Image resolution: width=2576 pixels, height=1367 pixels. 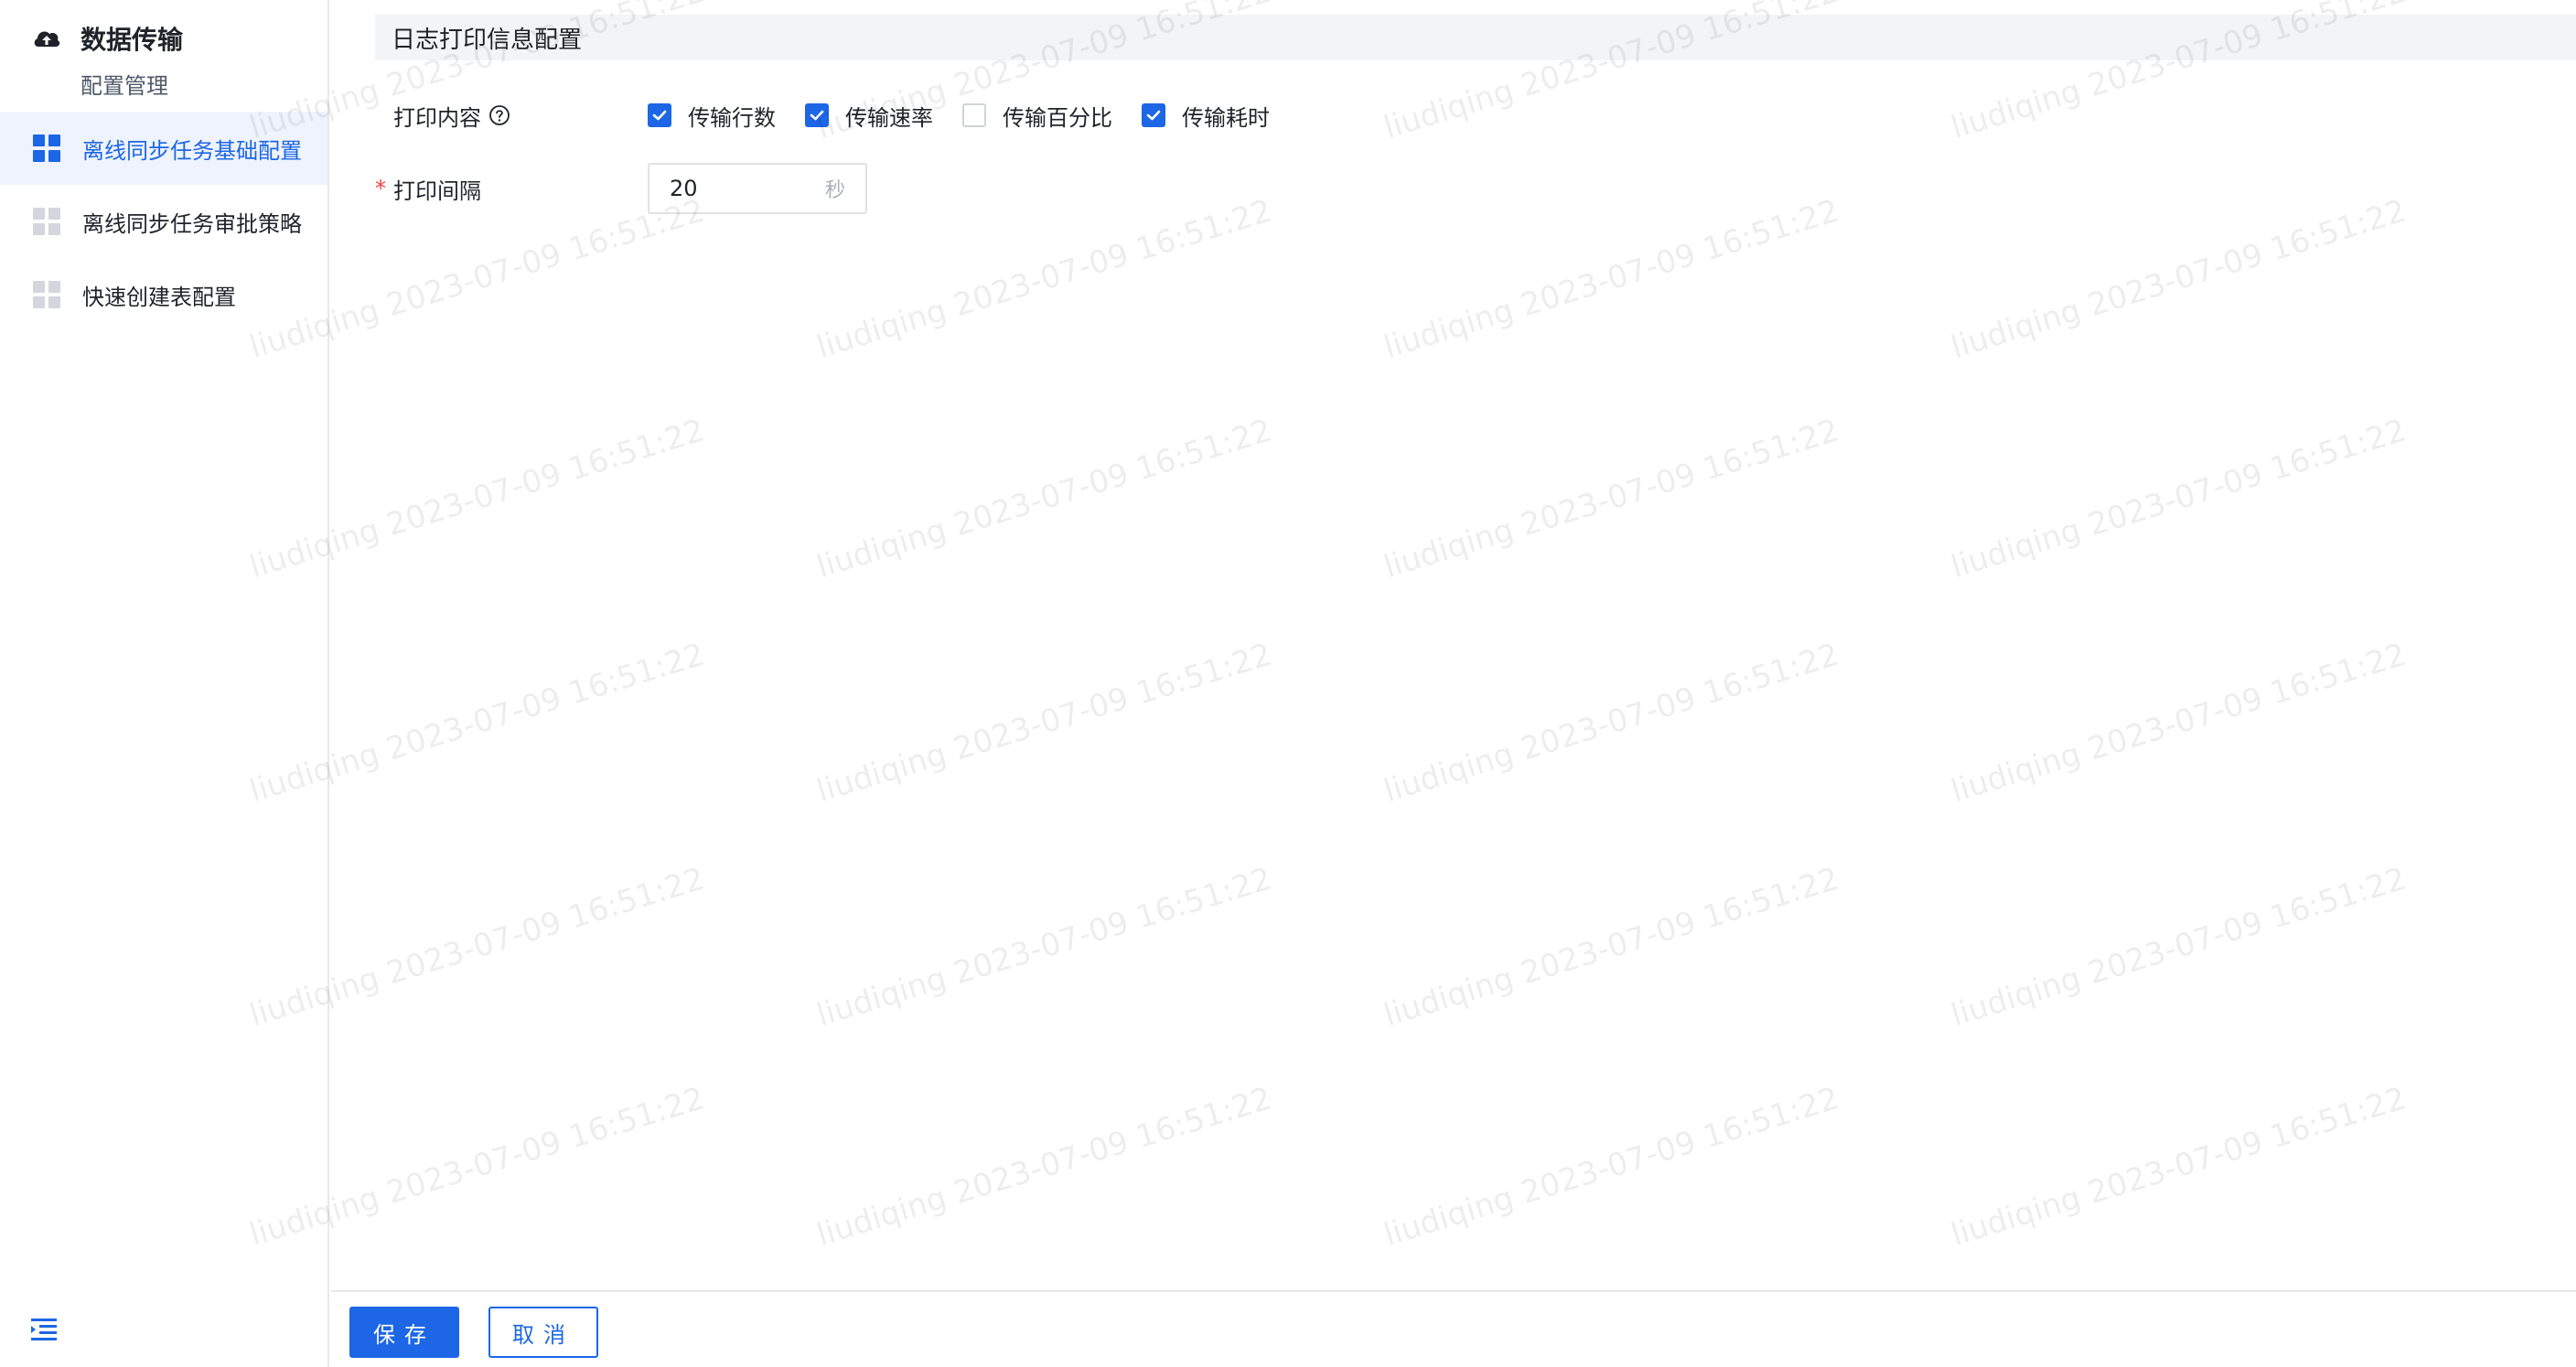 I want to click on sidebar-item-offline-sync-approval-policy: 离线同步任务审批策略, so click(x=163, y=221).